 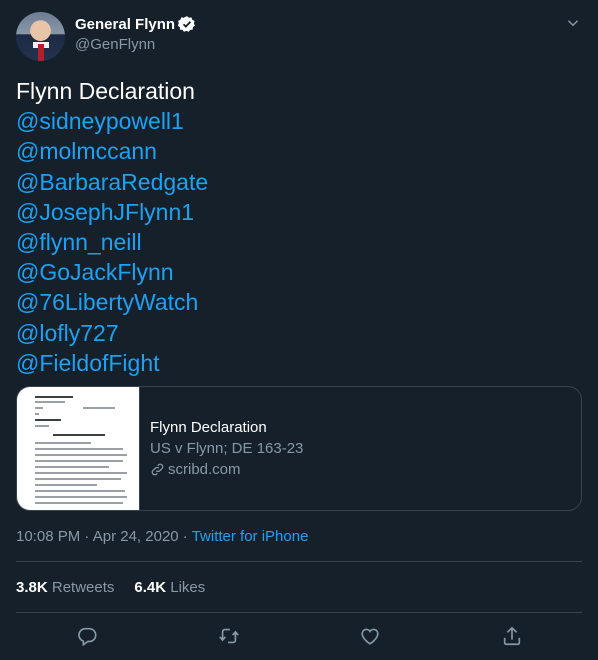 What do you see at coordinates (186, 24) in the screenshot?
I see `verified-icon` at bounding box center [186, 24].